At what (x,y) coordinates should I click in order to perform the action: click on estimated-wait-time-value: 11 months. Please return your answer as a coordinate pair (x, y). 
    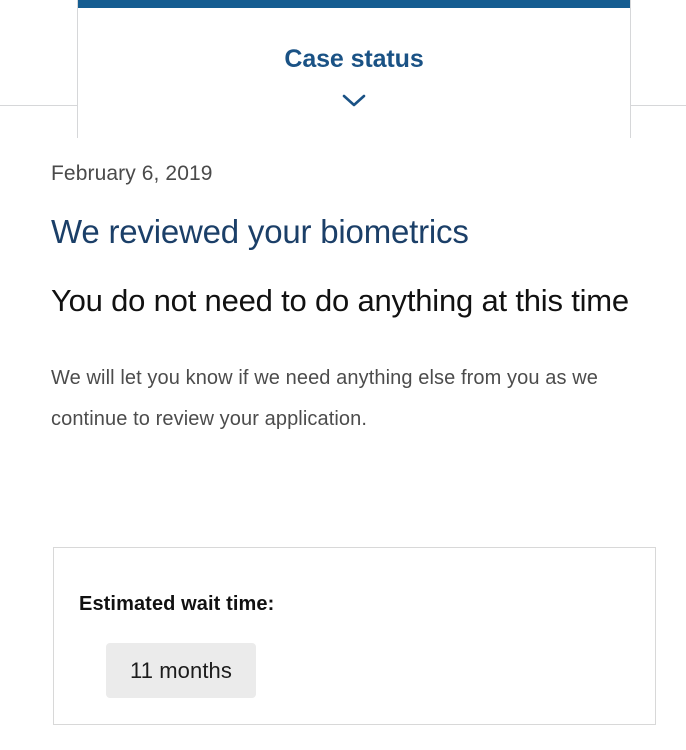
    Looking at the image, I should click on (181, 670).